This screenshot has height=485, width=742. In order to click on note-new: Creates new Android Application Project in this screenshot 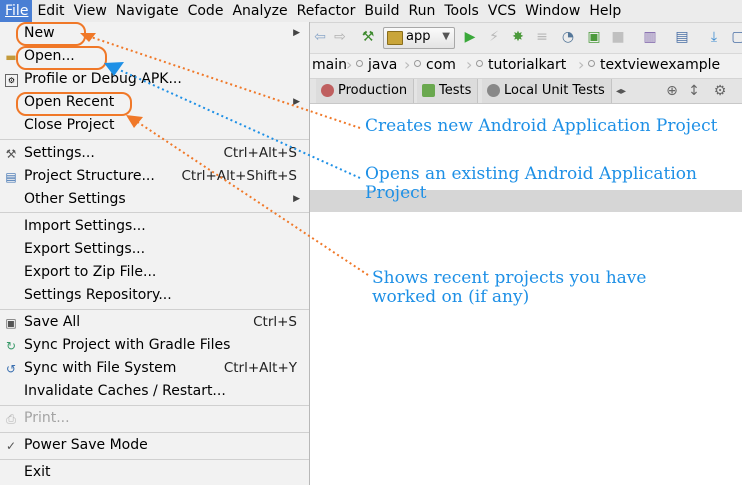, I will do `click(541, 126)`.